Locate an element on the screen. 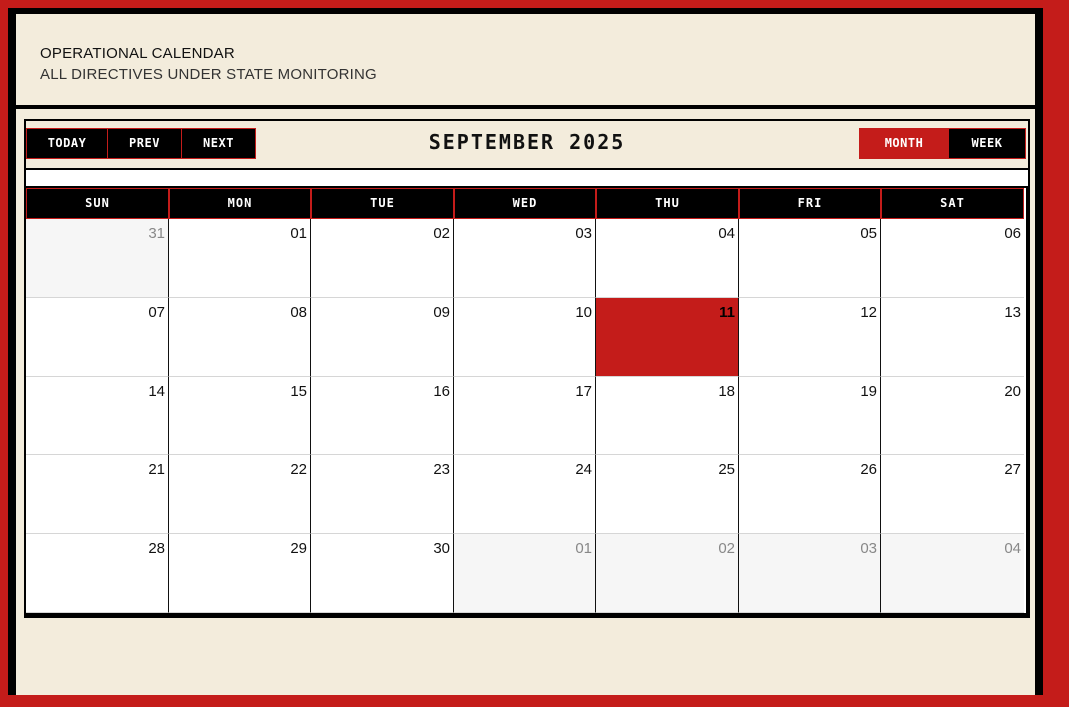 The height and width of the screenshot is (707, 1069). week-row: 21 22 23 24 25 26 27 is located at coordinates (526, 495).